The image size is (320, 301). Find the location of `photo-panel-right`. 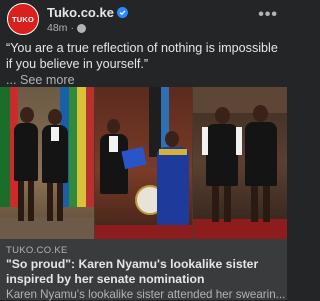

photo-panel-right is located at coordinates (240, 163).